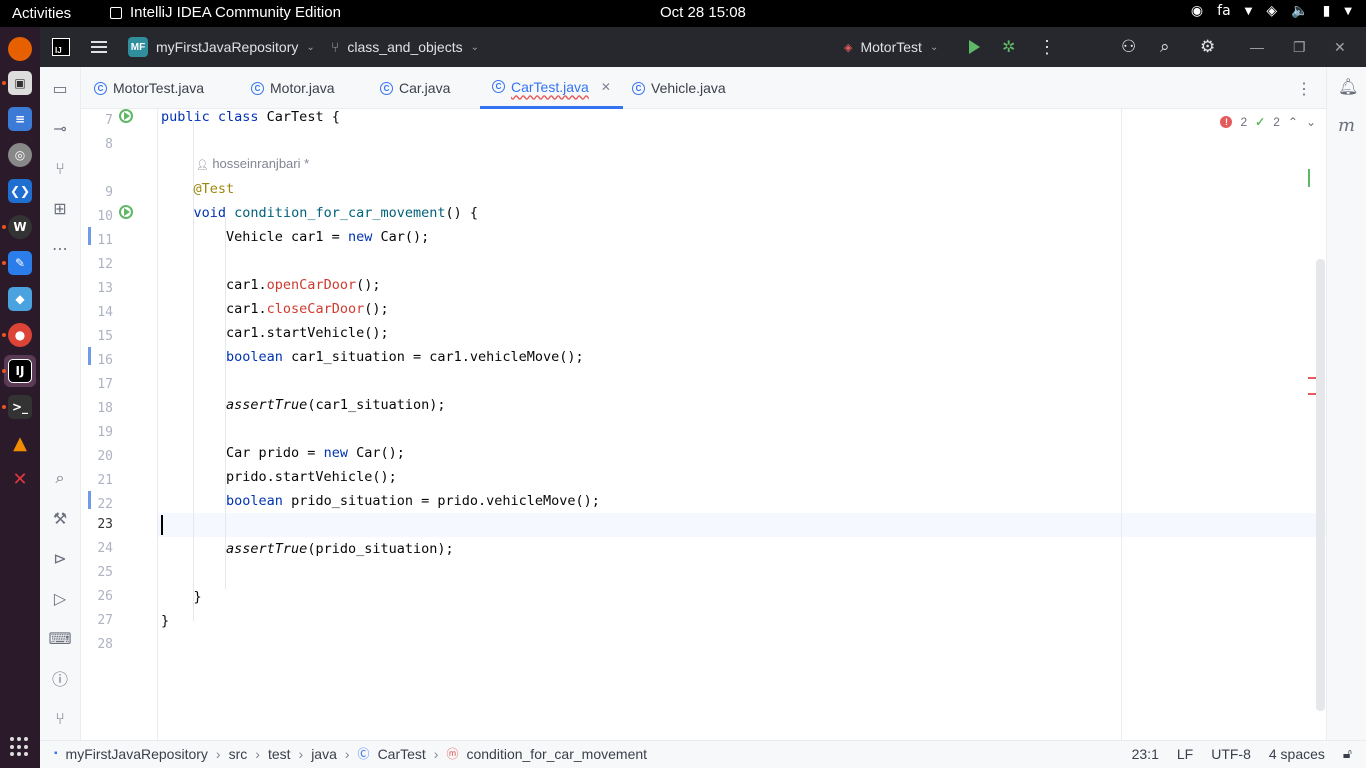 The width and height of the screenshot is (1366, 768). I want to click on inspection-widget: ! 2 ✓ 2 ⌃ ⌄, so click(1268, 122).